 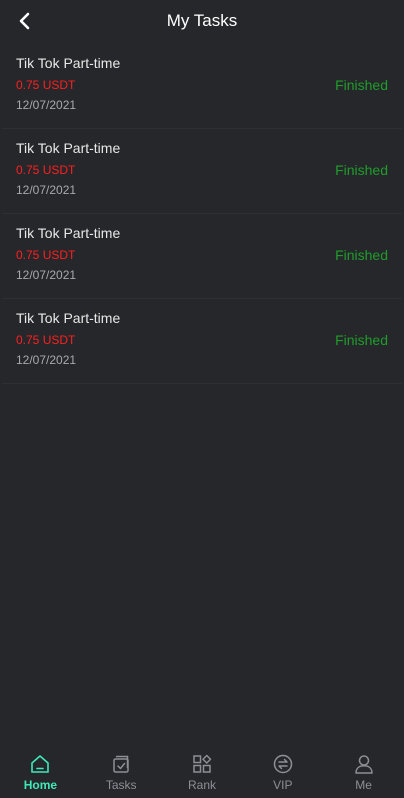 What do you see at coordinates (121, 764) in the screenshot?
I see `tasks-icon` at bounding box center [121, 764].